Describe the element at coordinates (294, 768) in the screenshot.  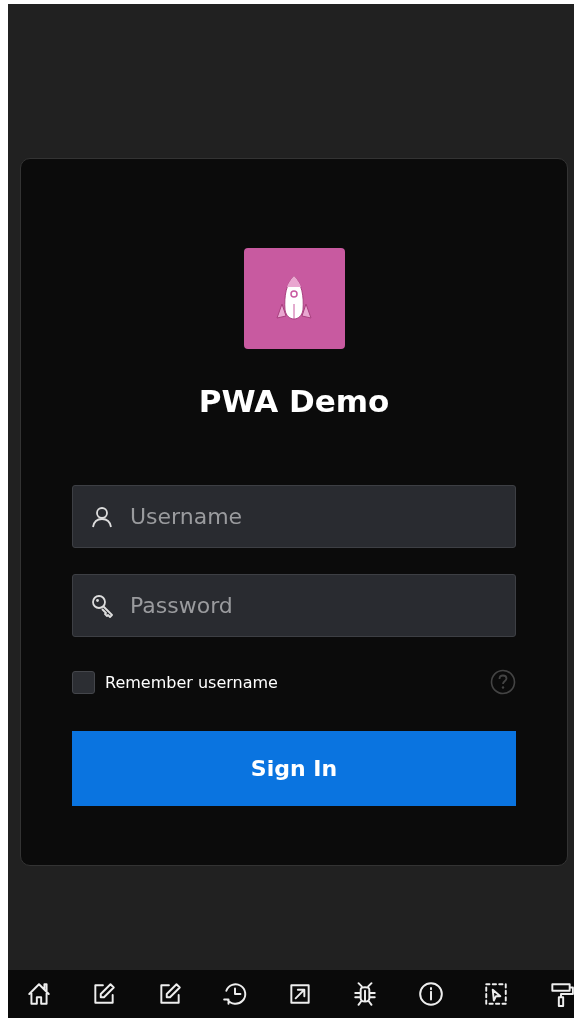
I see `sign-in-button: Sign In` at that location.